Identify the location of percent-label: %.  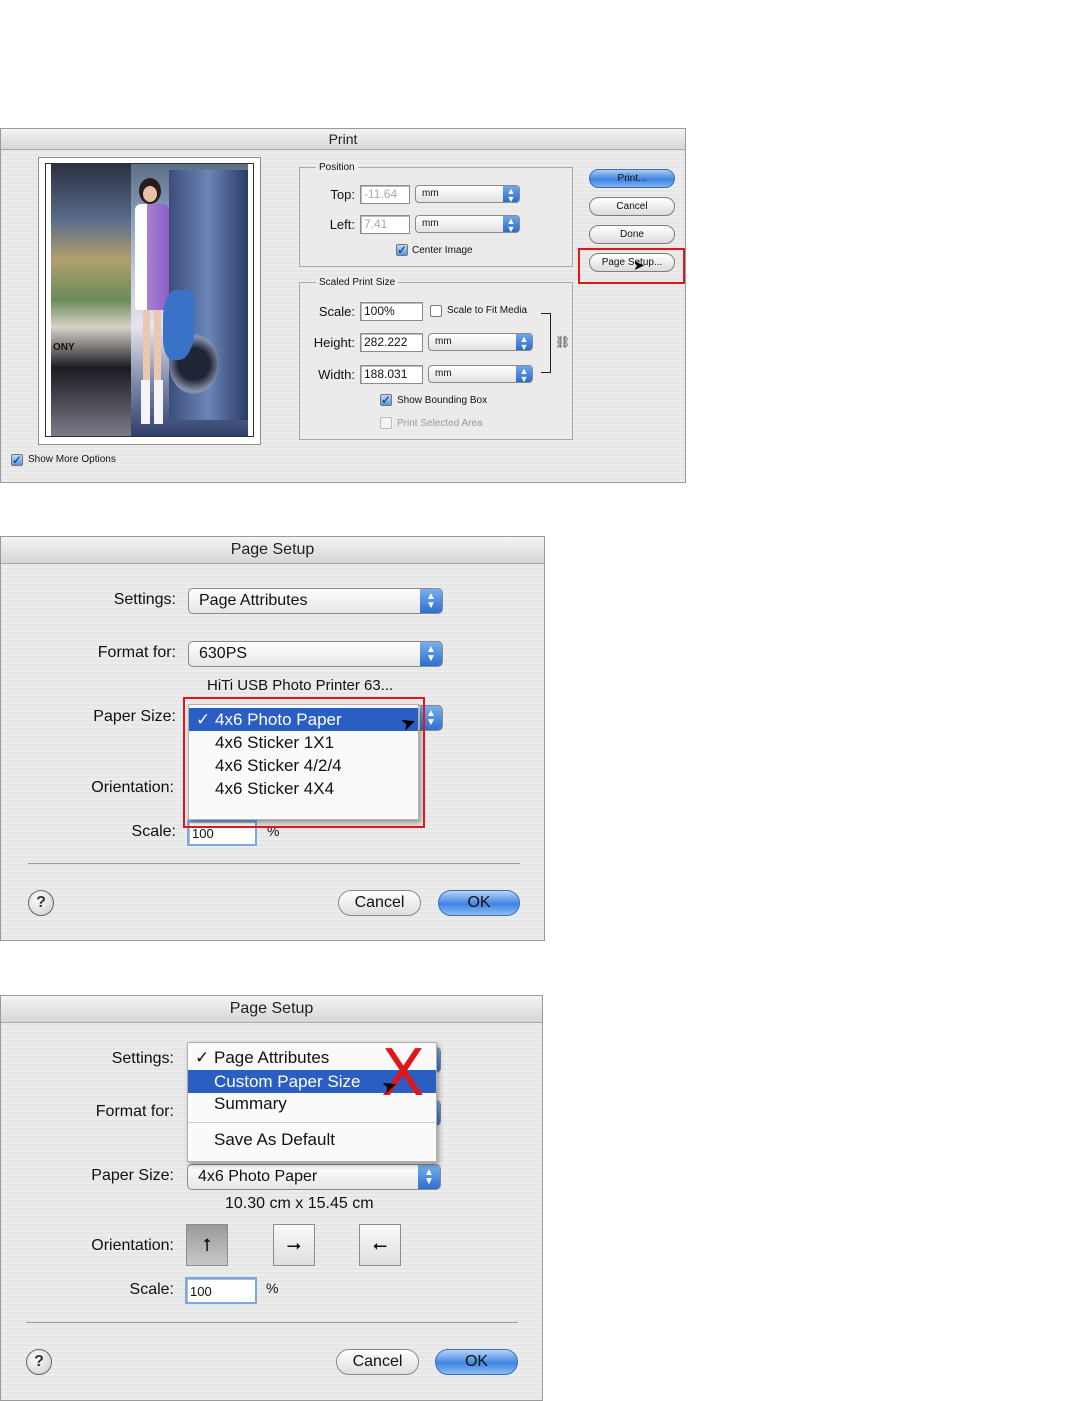
(272, 1288).